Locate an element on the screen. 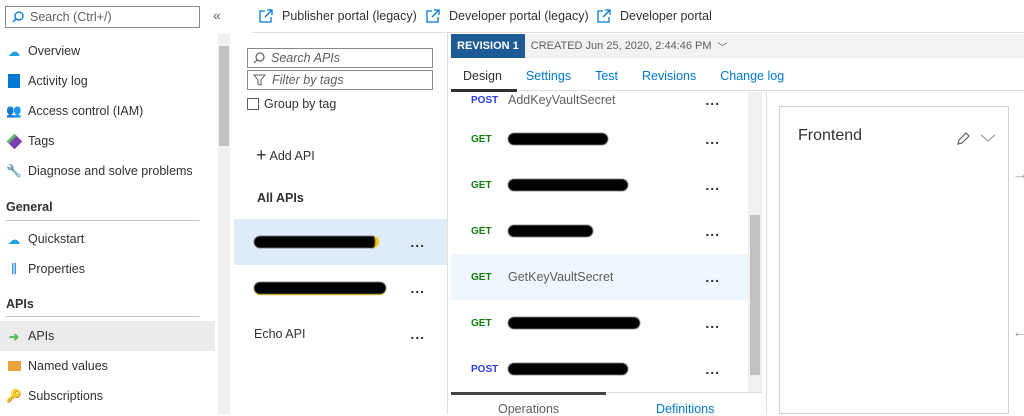 The height and width of the screenshot is (416, 1024). frontend-title: Frontend is located at coordinates (830, 135).